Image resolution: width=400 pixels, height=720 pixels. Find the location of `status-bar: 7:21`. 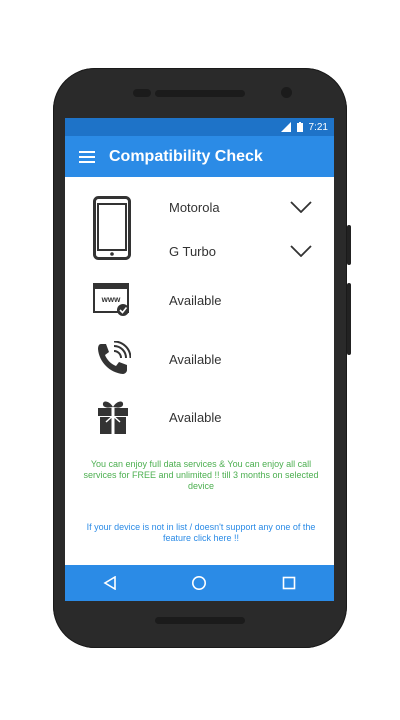

status-bar: 7:21 is located at coordinates (199, 127).